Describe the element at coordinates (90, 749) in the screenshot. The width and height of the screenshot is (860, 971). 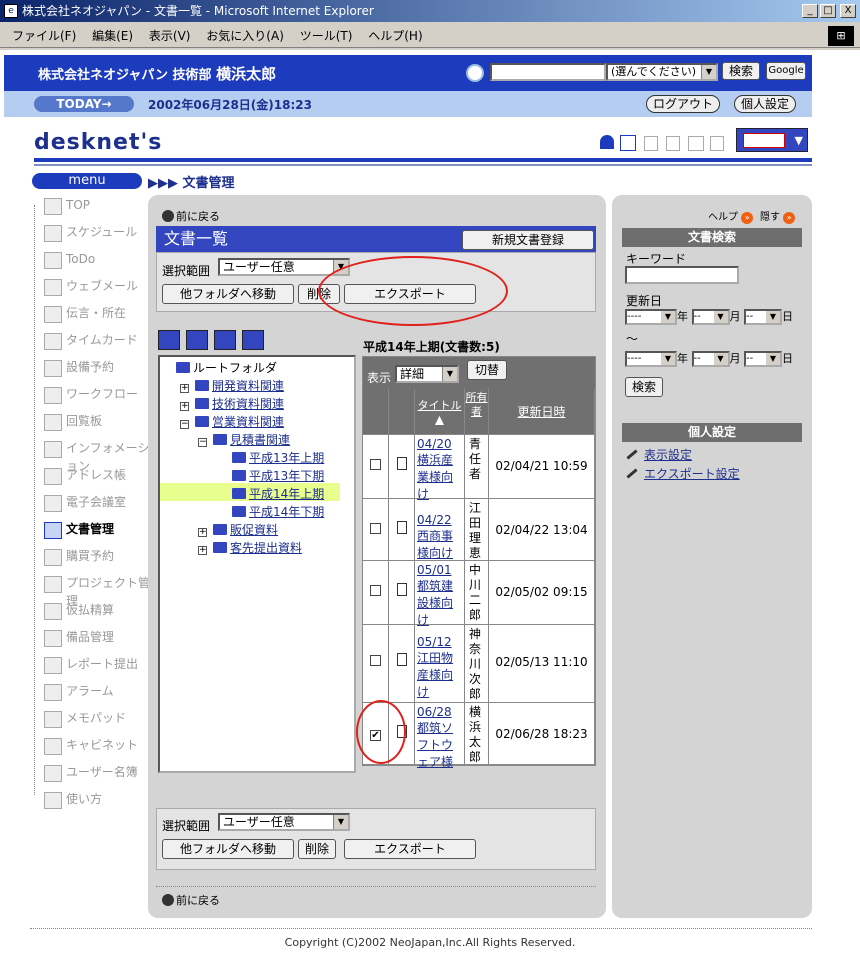
I see `sidebar-item-cabinet: キャビネット` at that location.